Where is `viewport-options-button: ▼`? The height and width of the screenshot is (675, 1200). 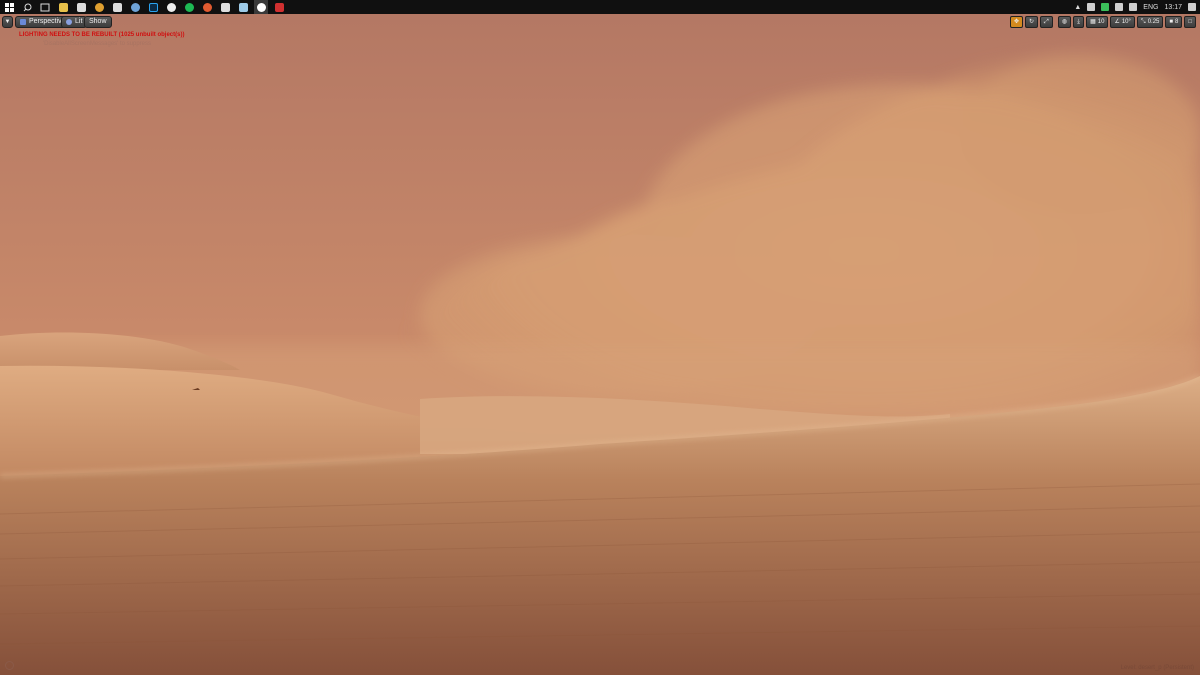 viewport-options-button: ▼ is located at coordinates (7, 22).